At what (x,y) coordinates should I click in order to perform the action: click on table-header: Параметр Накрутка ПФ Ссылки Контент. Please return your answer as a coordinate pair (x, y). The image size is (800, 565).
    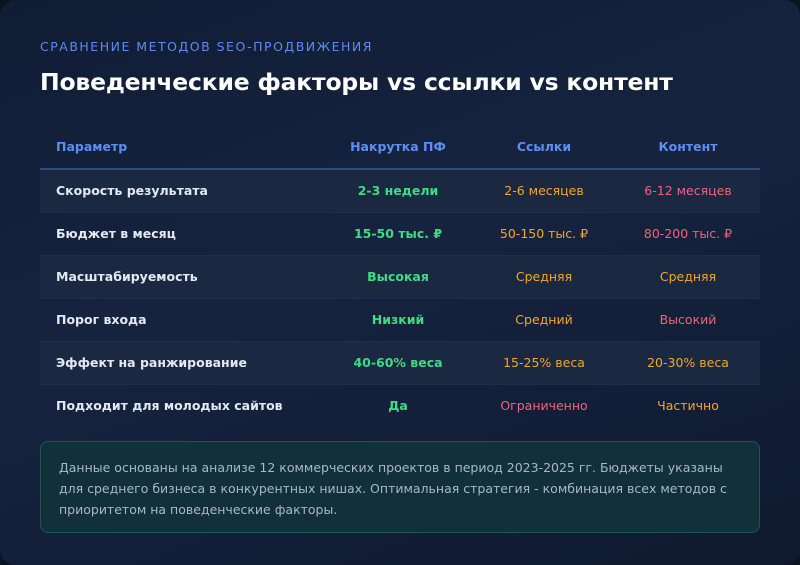
    Looking at the image, I should click on (400, 148).